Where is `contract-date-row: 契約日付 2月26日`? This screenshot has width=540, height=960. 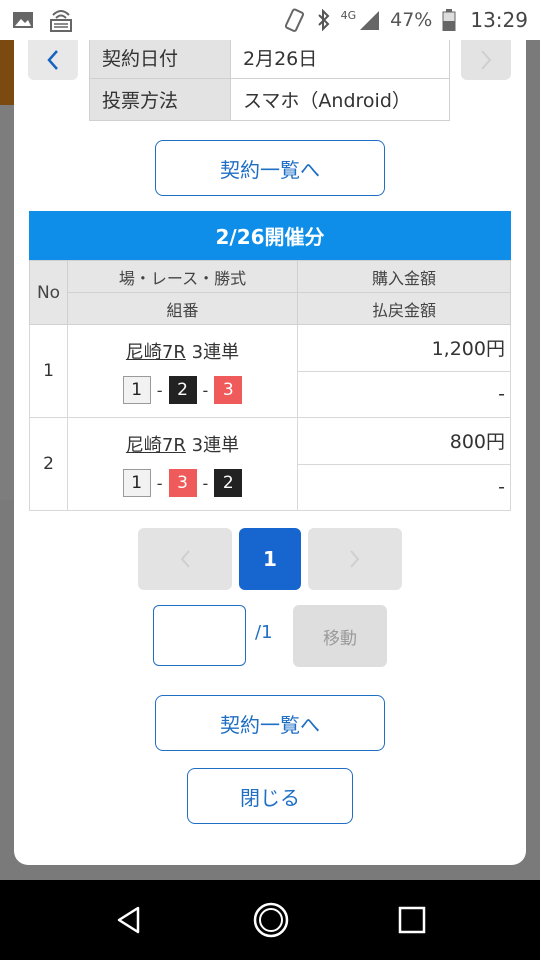
contract-date-row: 契約日付 2月26日 is located at coordinates (269, 59).